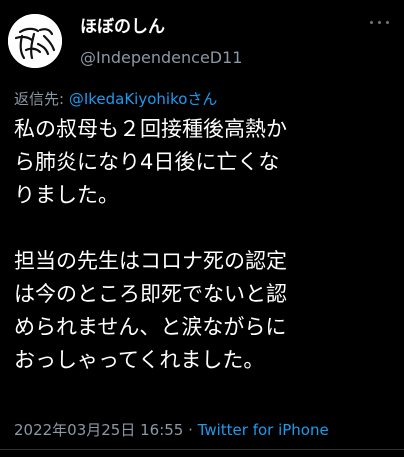 Image resolution: width=404 pixels, height=457 pixels. I want to click on tweet-text-line: 私の叔母も２回接種後高熱か, so click(150, 129).